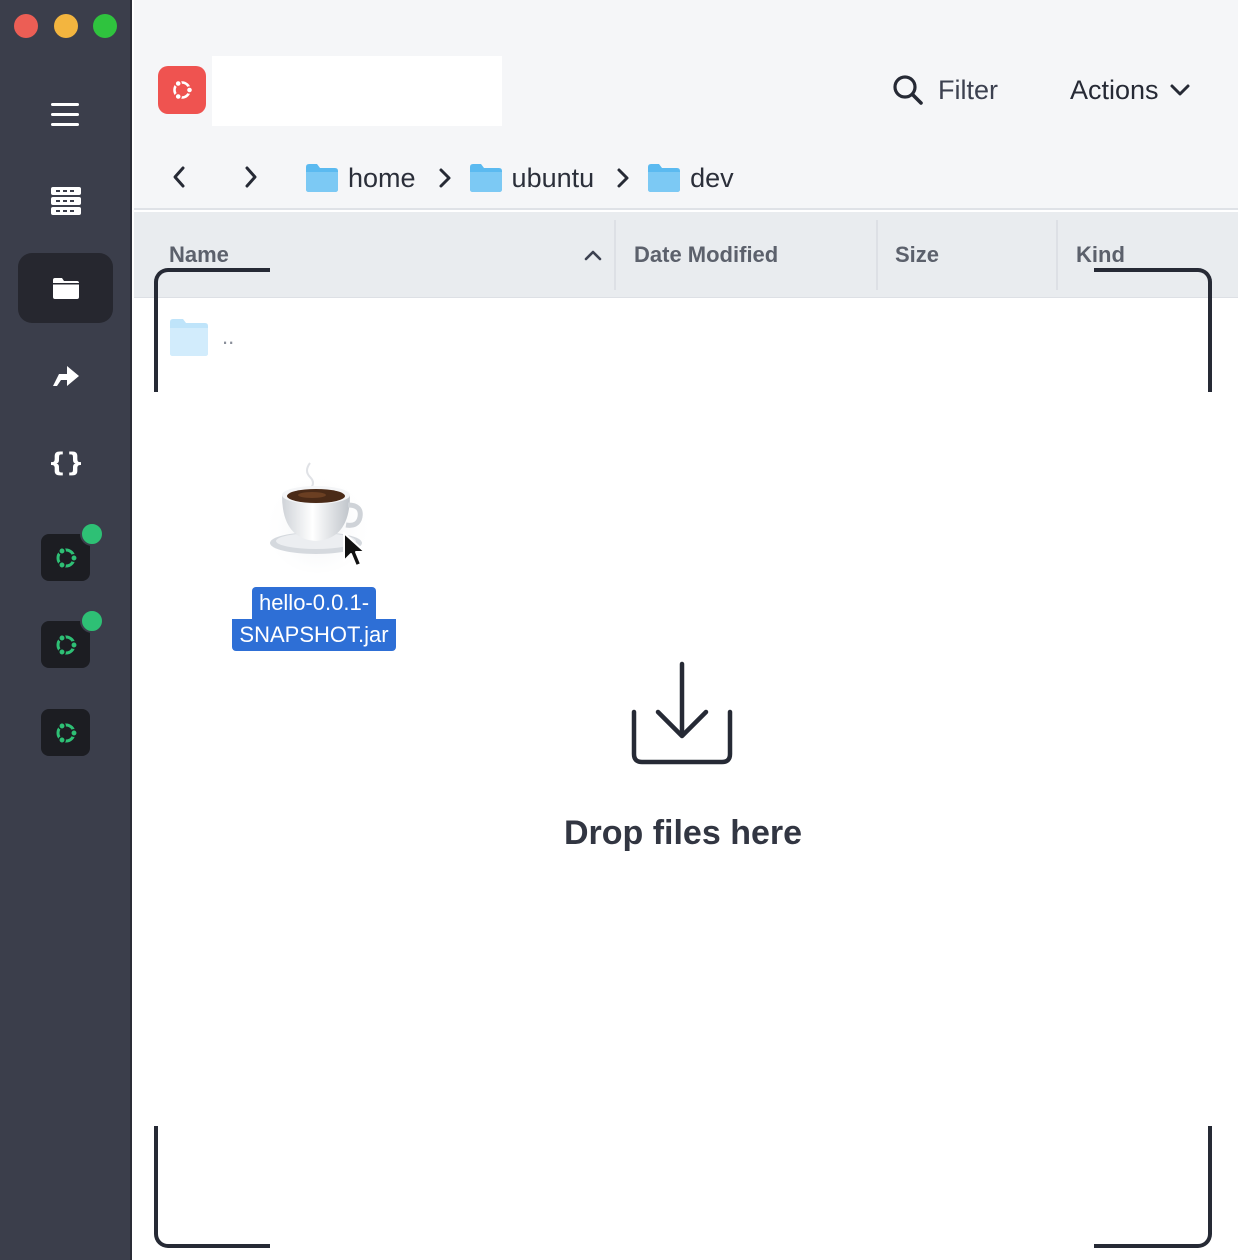 The width and height of the screenshot is (1238, 1260). What do you see at coordinates (682, 713) in the screenshot?
I see `download-icon` at bounding box center [682, 713].